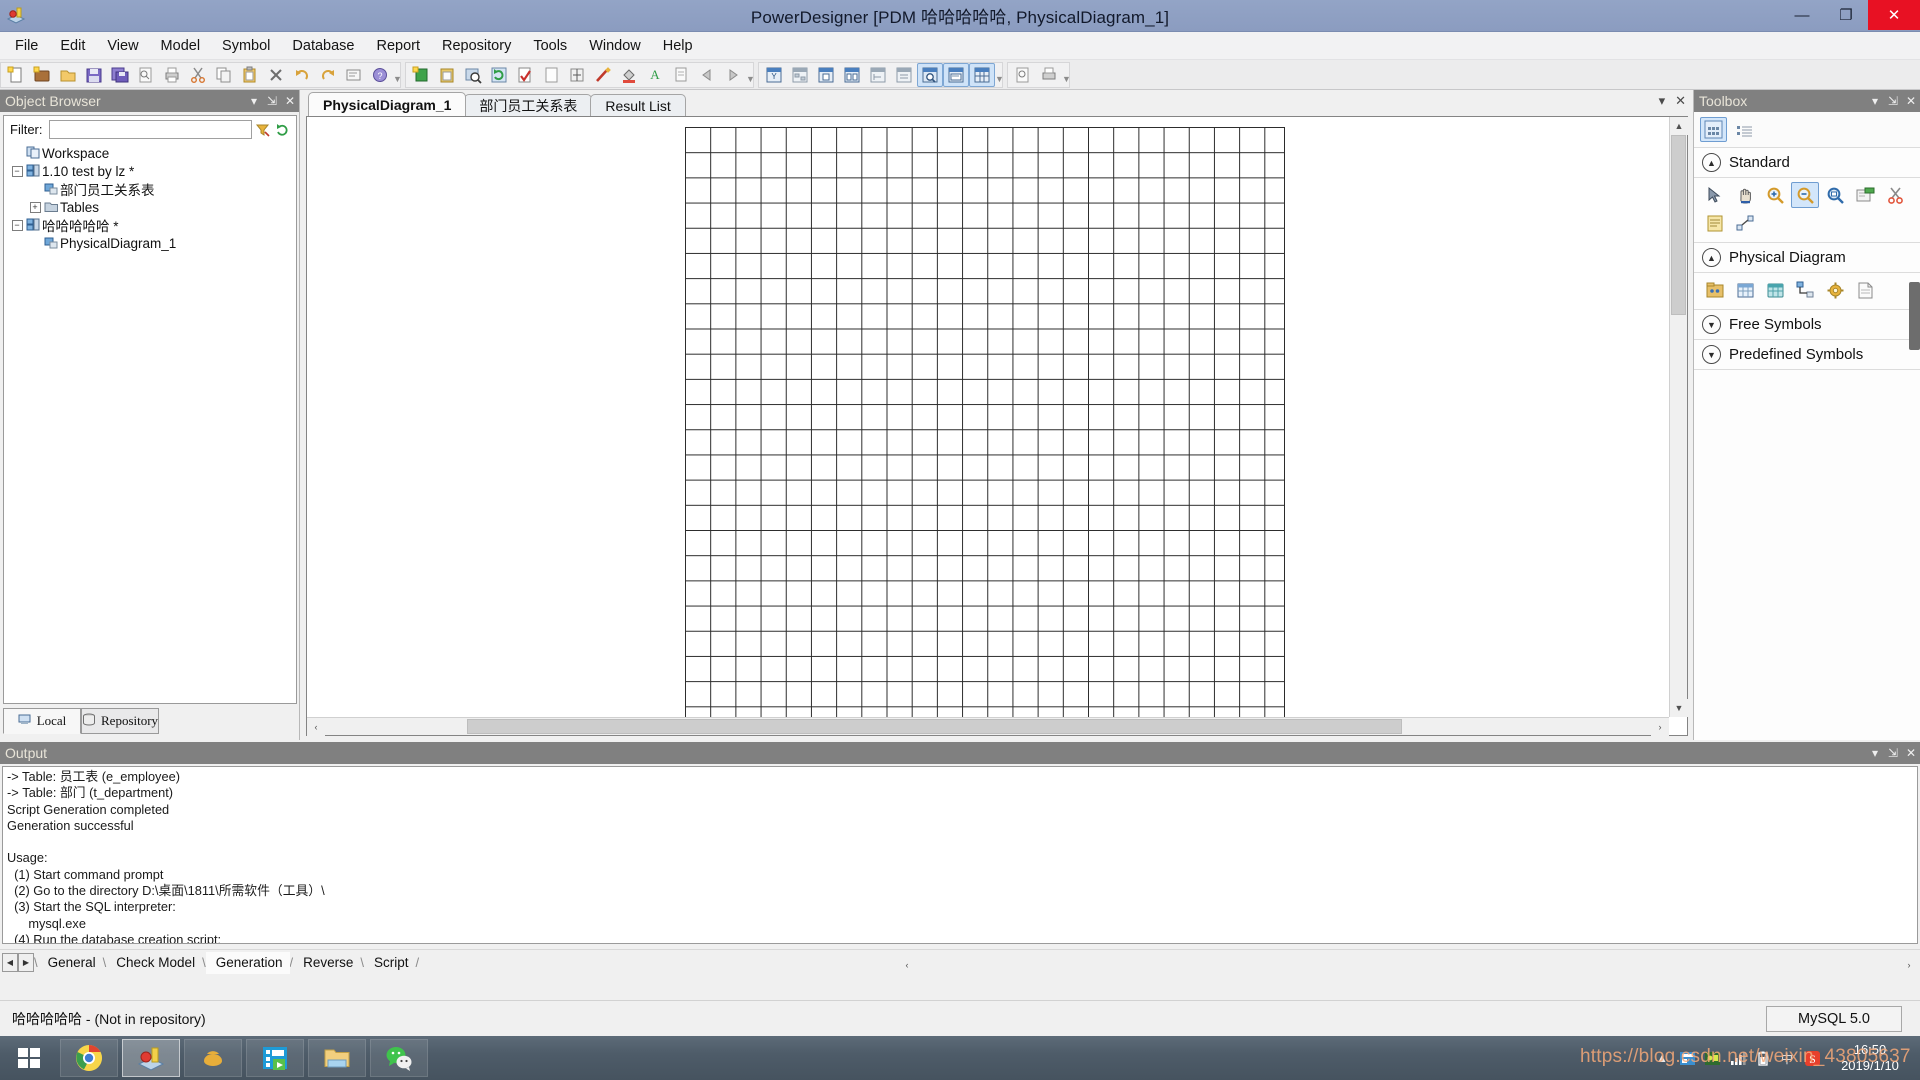  Describe the element at coordinates (1712, 1058) in the screenshot. I see `security-icon` at that location.